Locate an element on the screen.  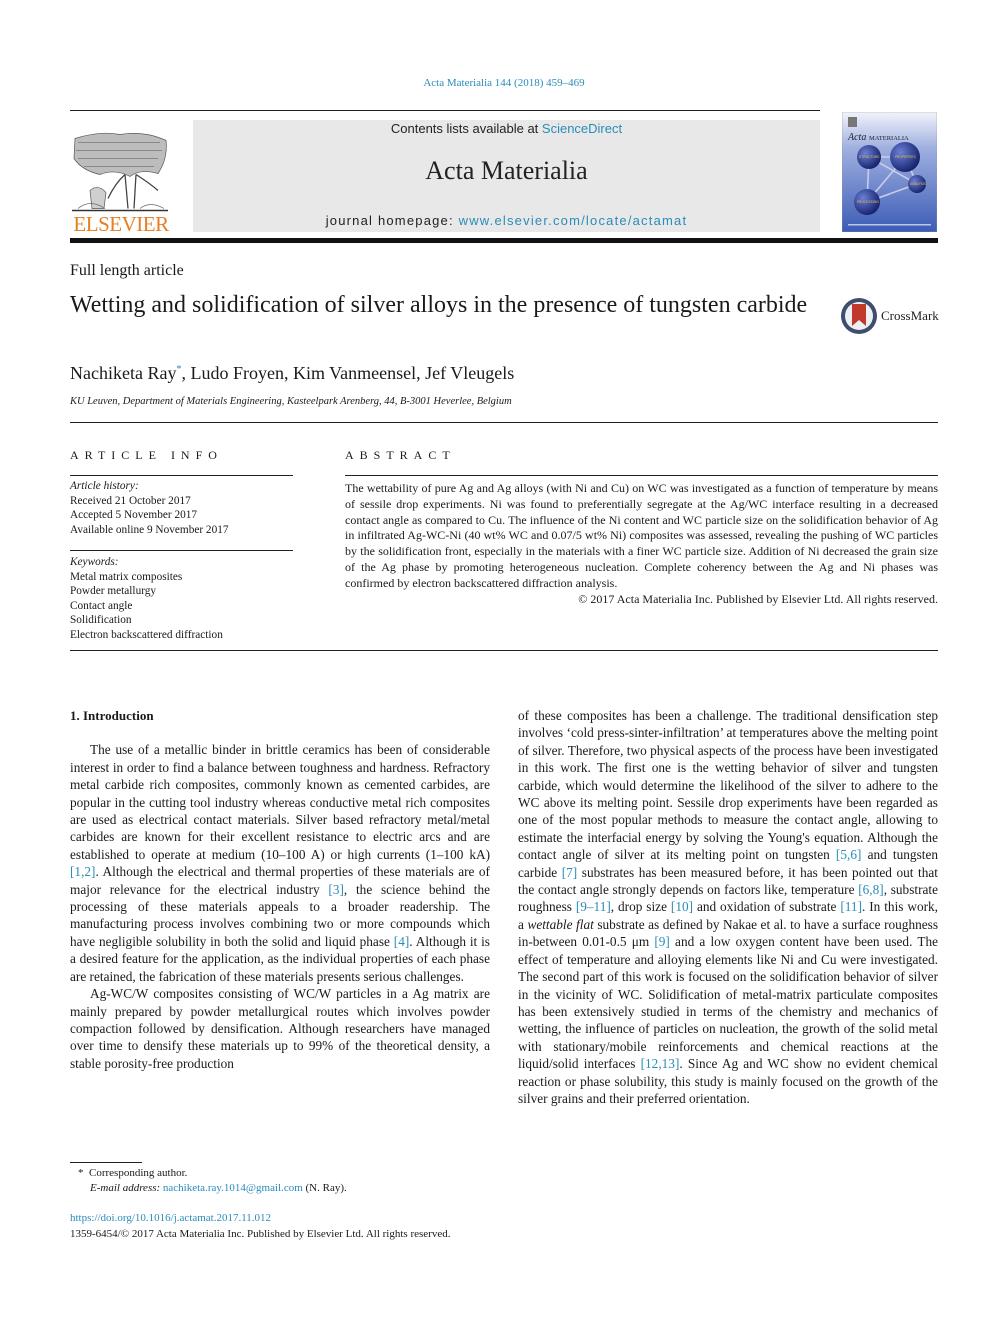
crossmark-icon is located at coordinates (859, 316).